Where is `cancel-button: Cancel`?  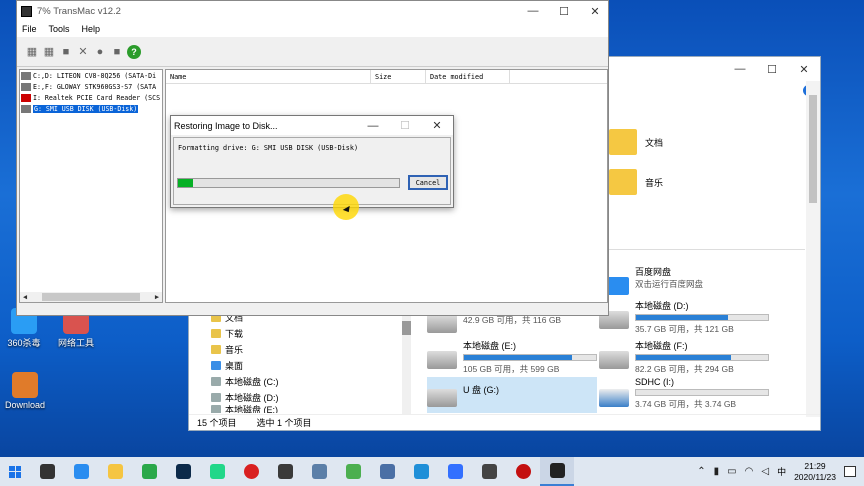
cancel-button: Cancel is located at coordinates (428, 182).